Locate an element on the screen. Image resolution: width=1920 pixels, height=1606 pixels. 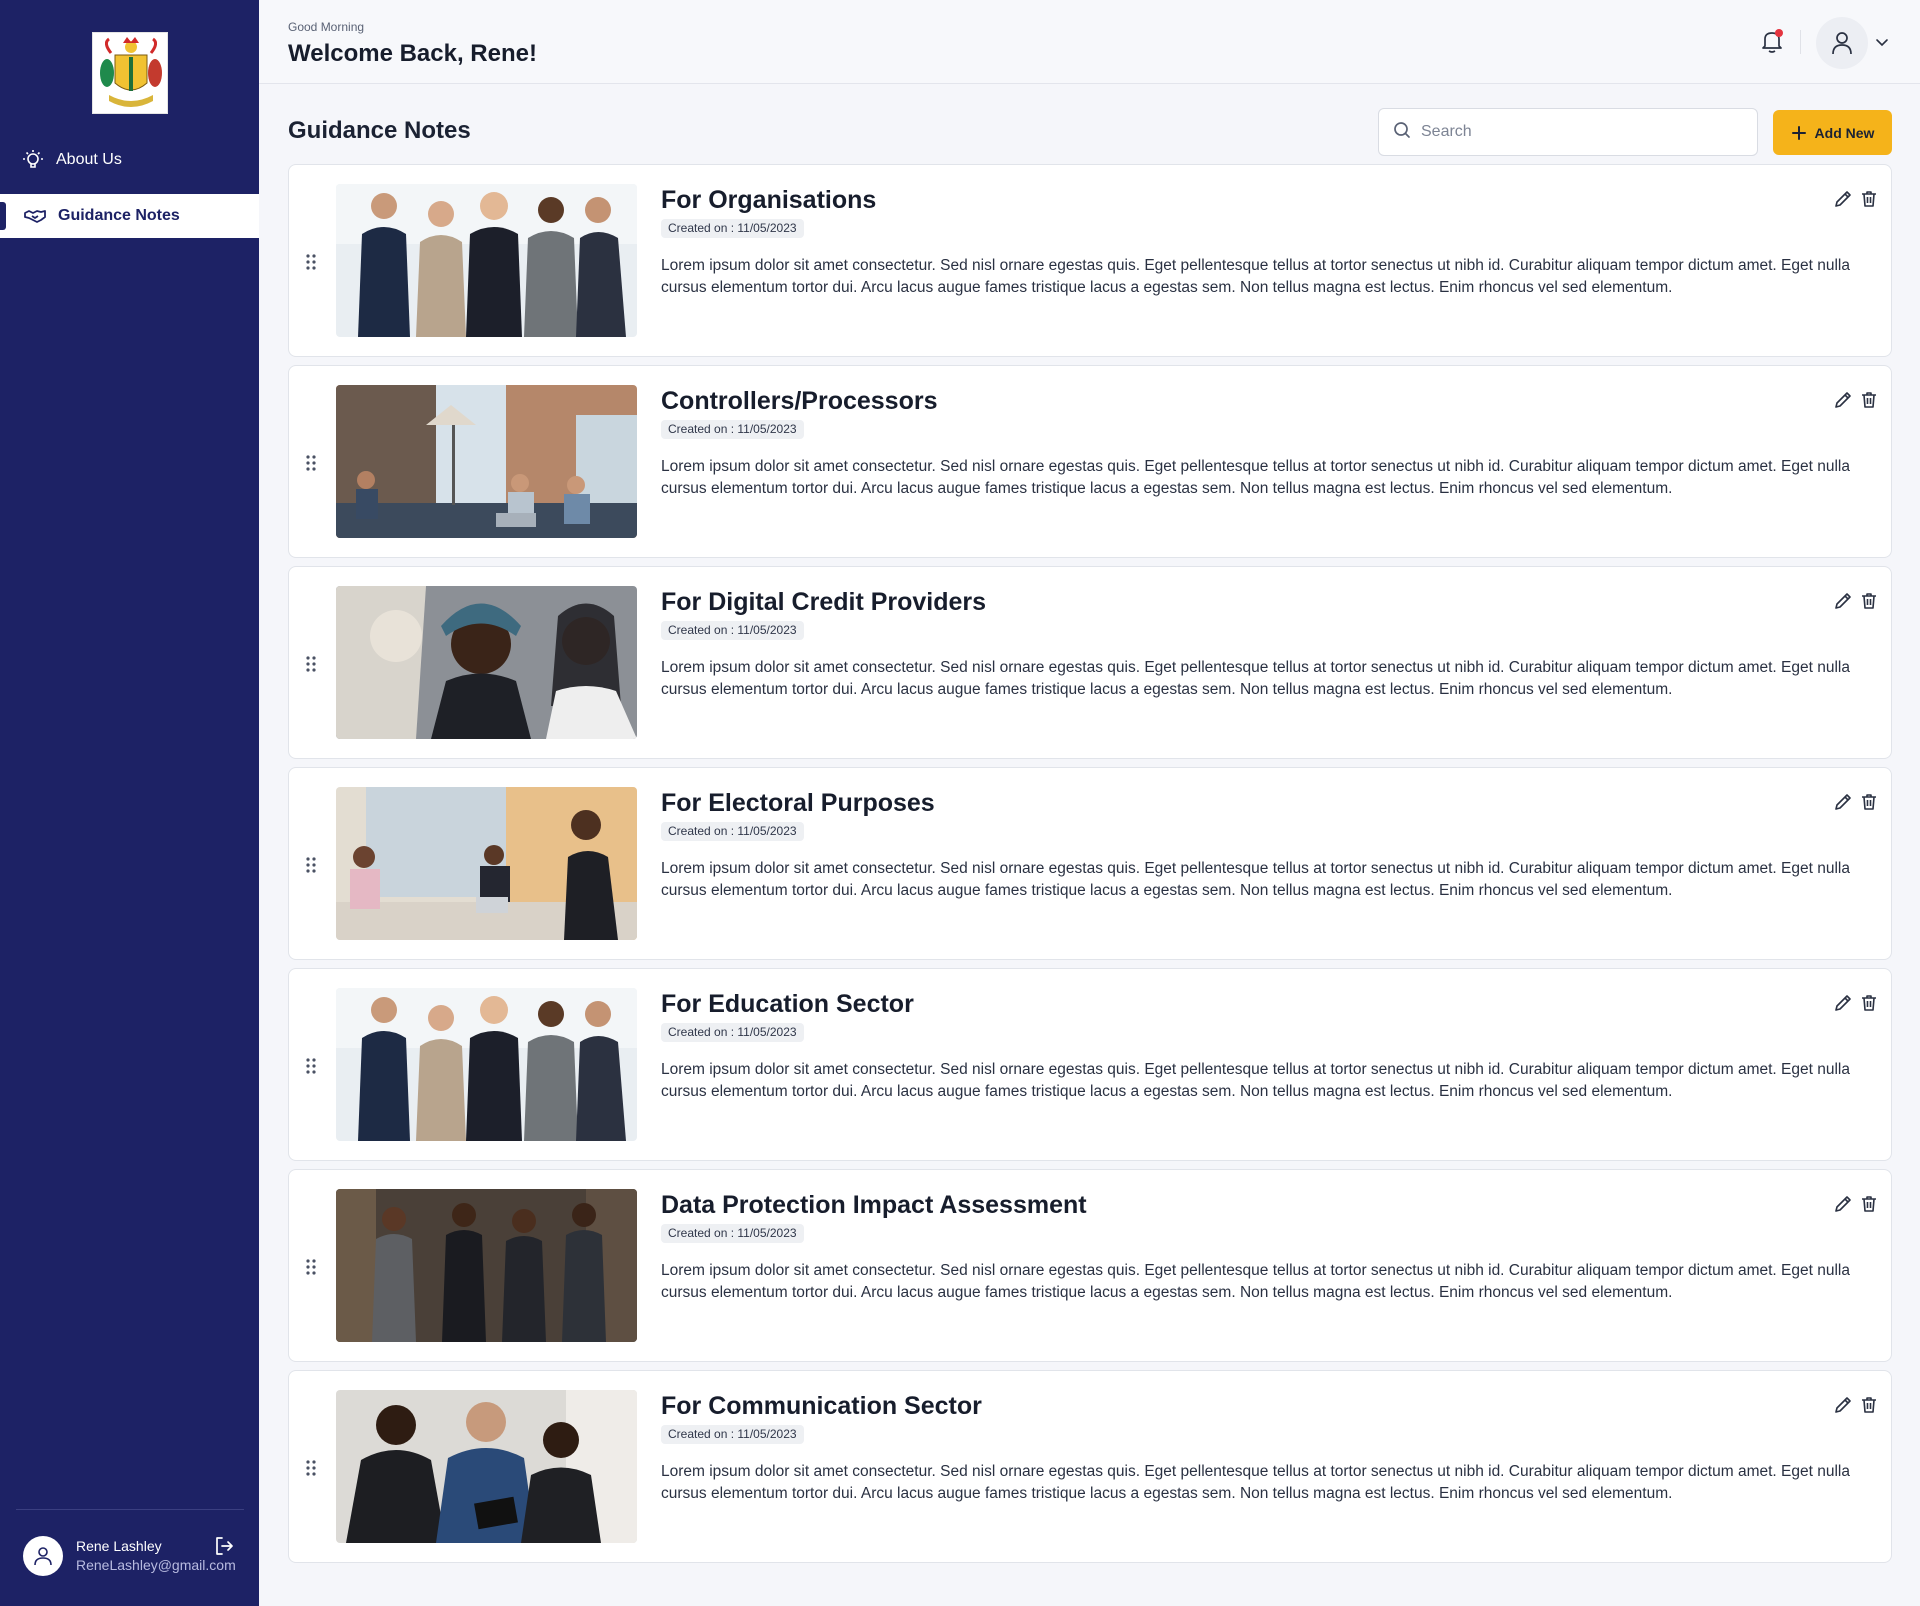
plus-icon is located at coordinates (1799, 133).